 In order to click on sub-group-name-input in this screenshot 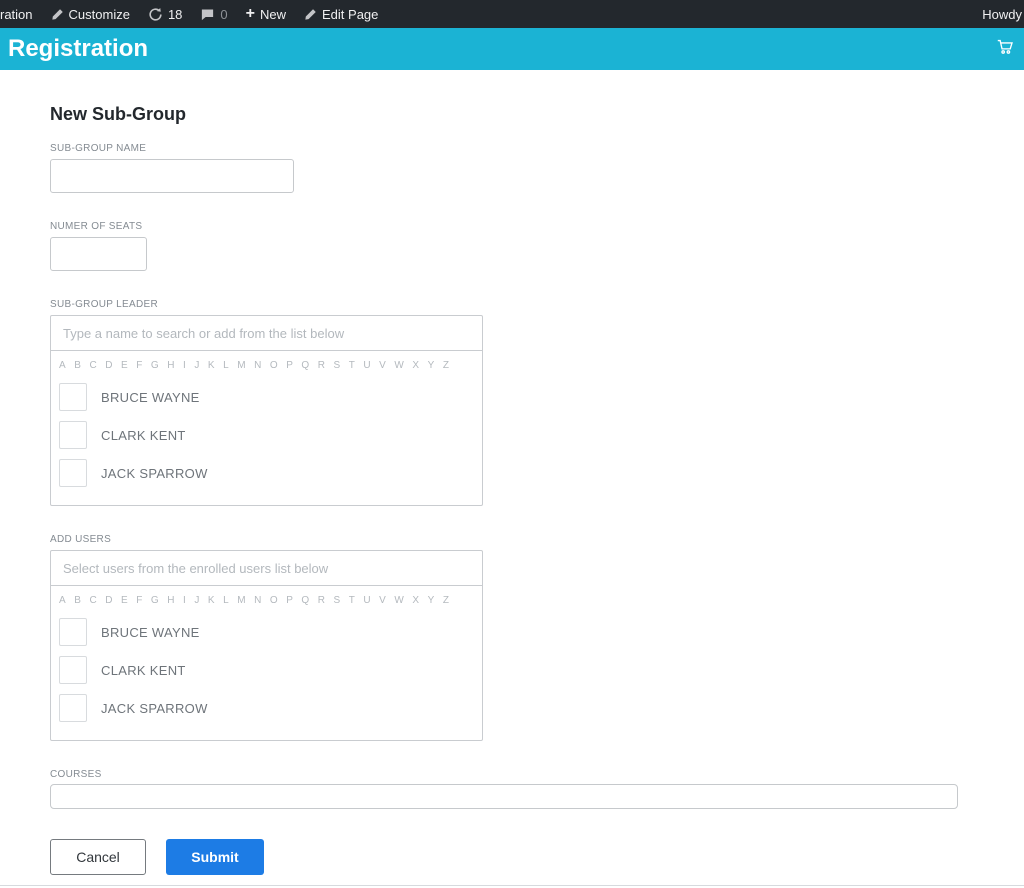, I will do `click(172, 176)`.